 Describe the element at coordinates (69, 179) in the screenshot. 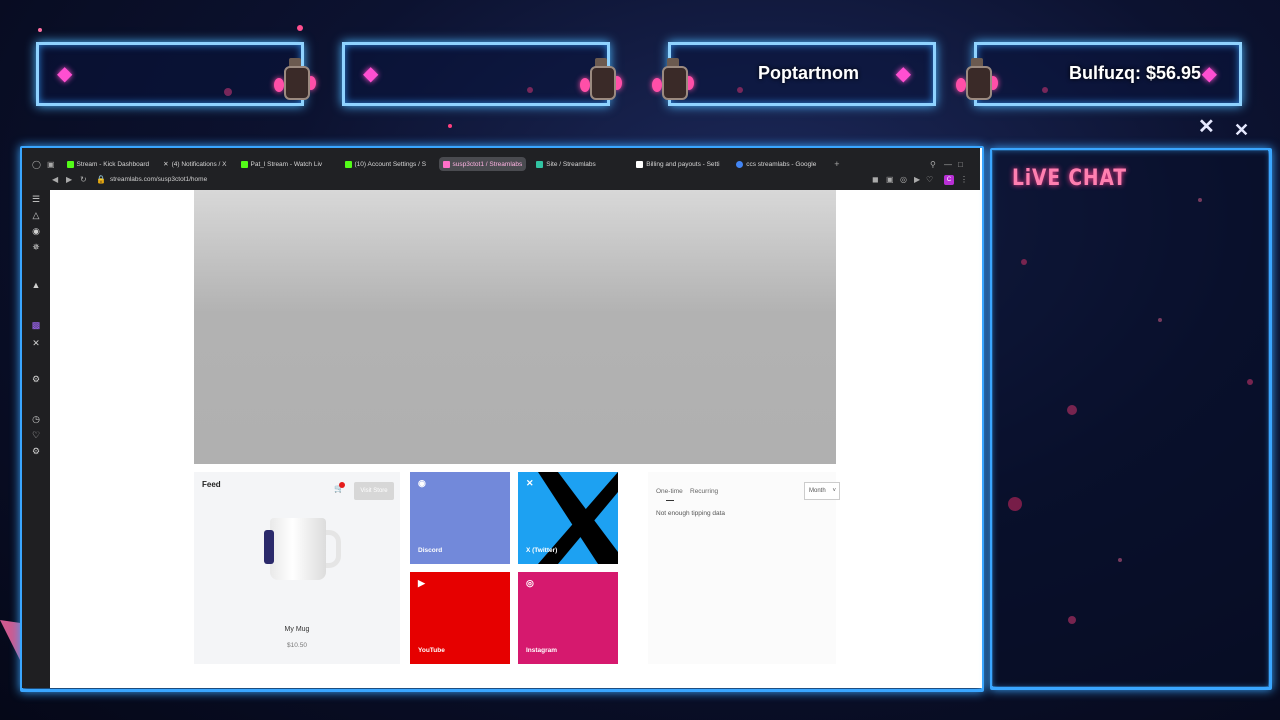

I see `forward-icon: ▶` at that location.